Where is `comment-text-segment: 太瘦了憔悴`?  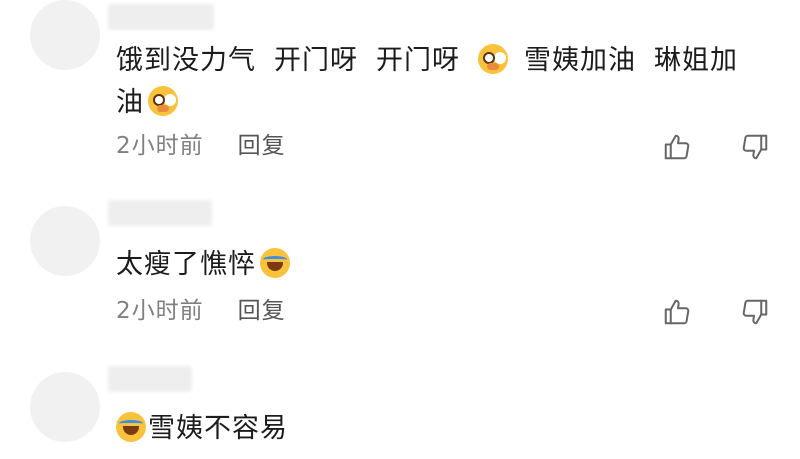 comment-text-segment: 太瘦了憔悴 is located at coordinates (186, 264).